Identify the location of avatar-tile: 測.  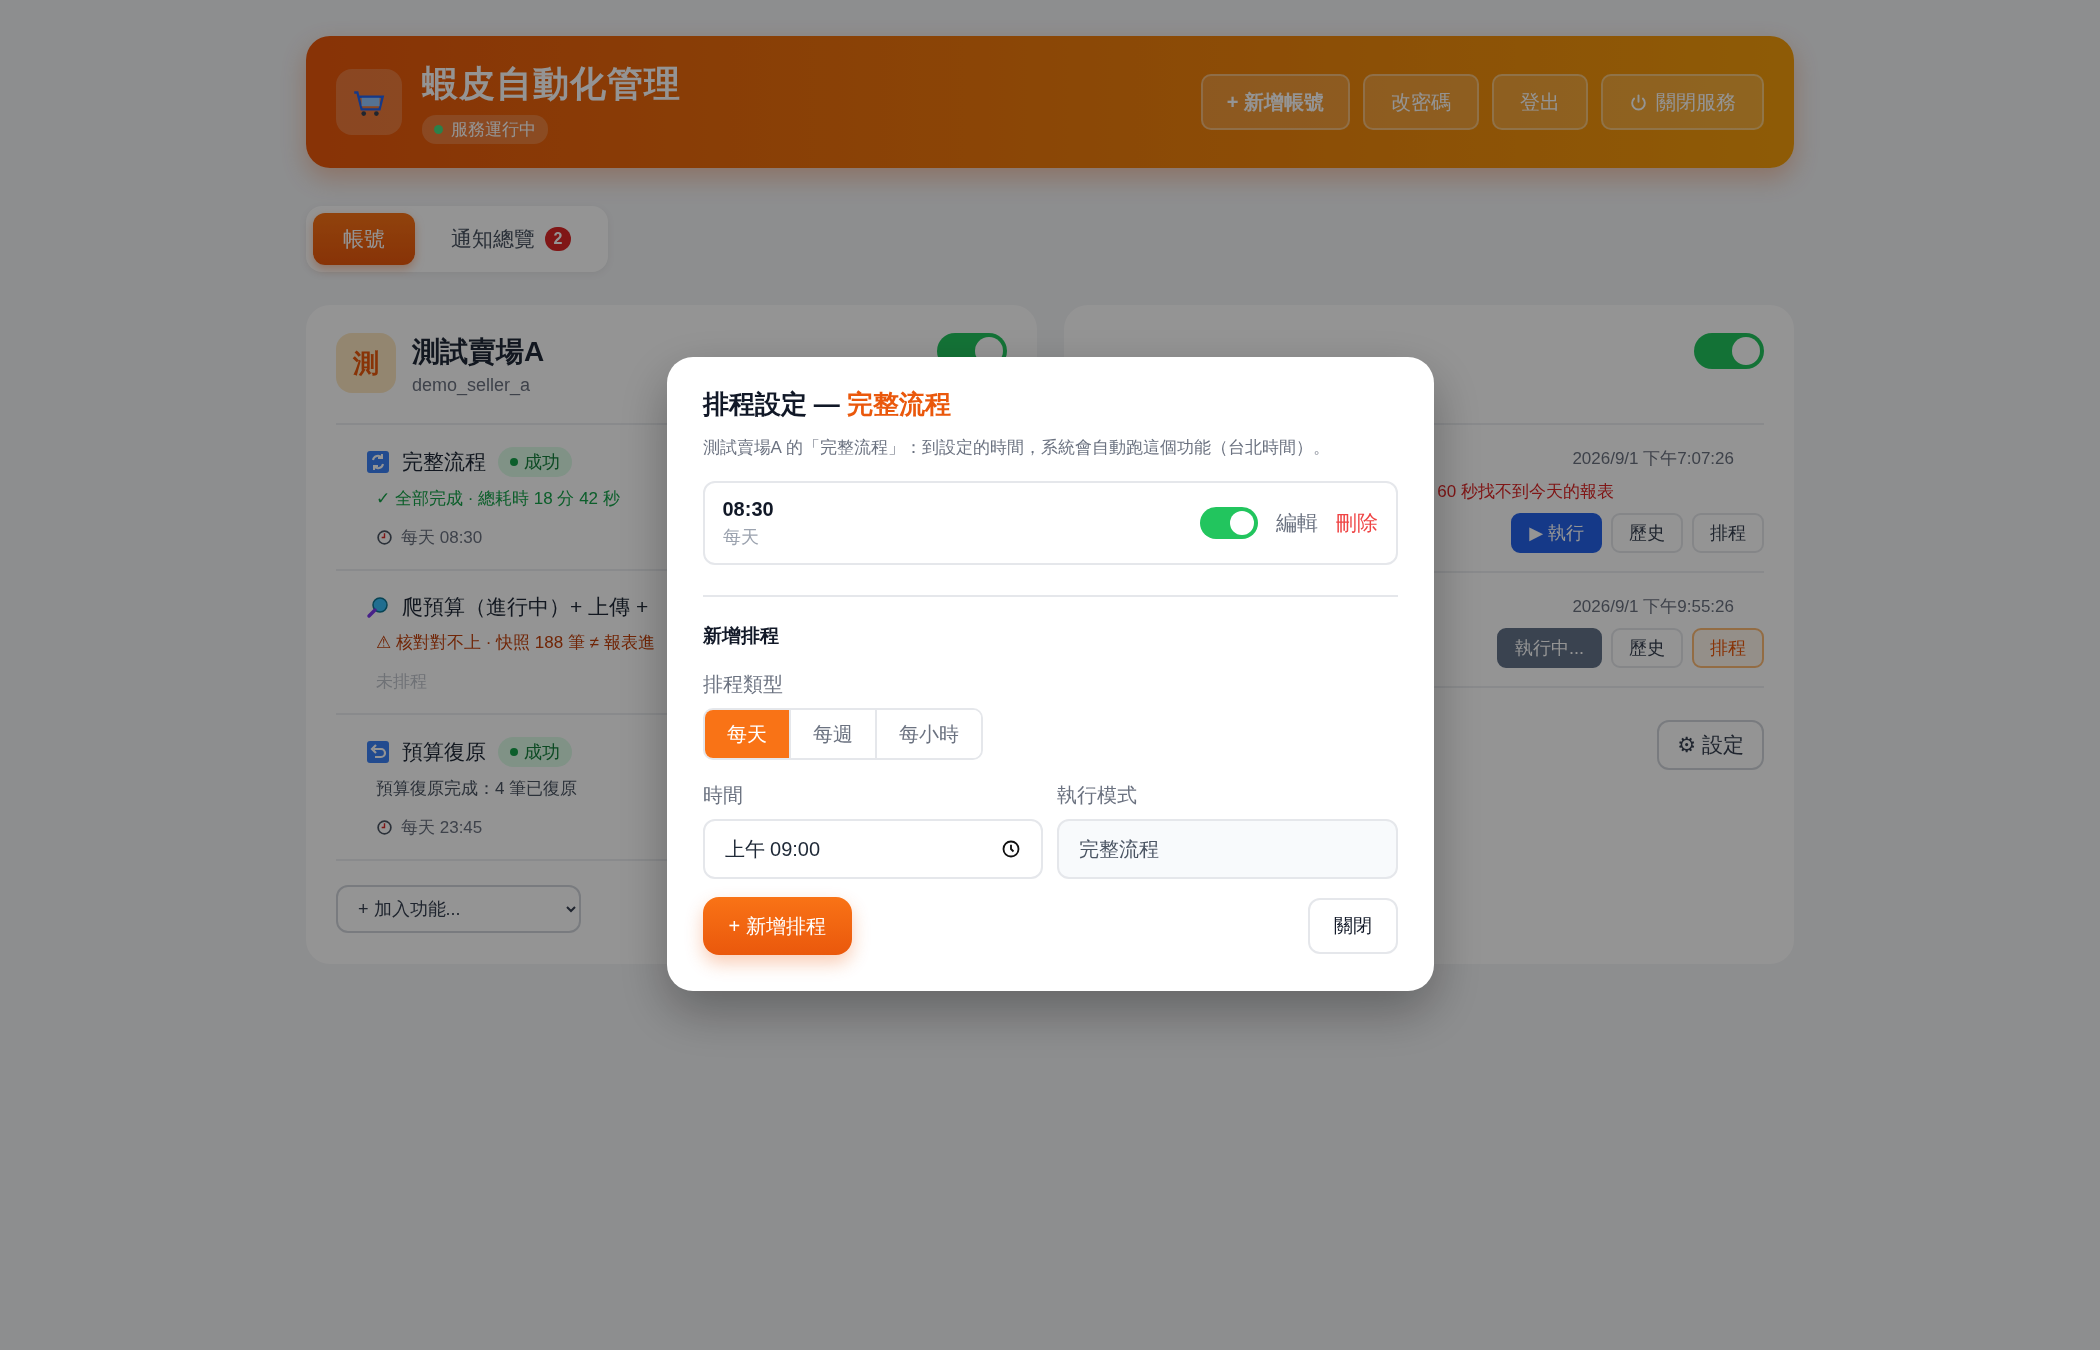
(366, 363).